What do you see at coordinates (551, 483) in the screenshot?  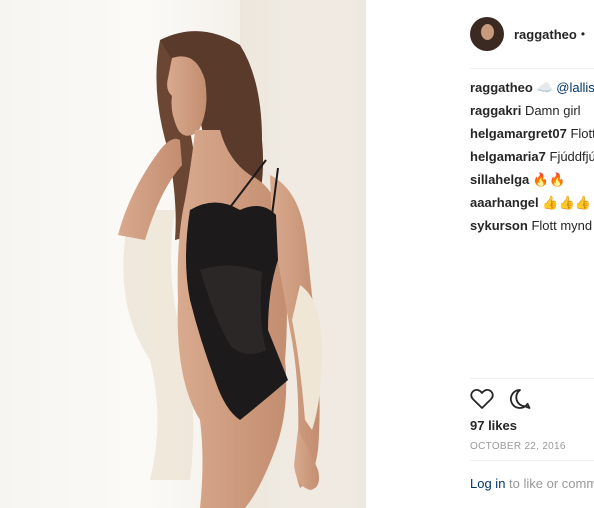 I see `login-rest: to like or comm` at bounding box center [551, 483].